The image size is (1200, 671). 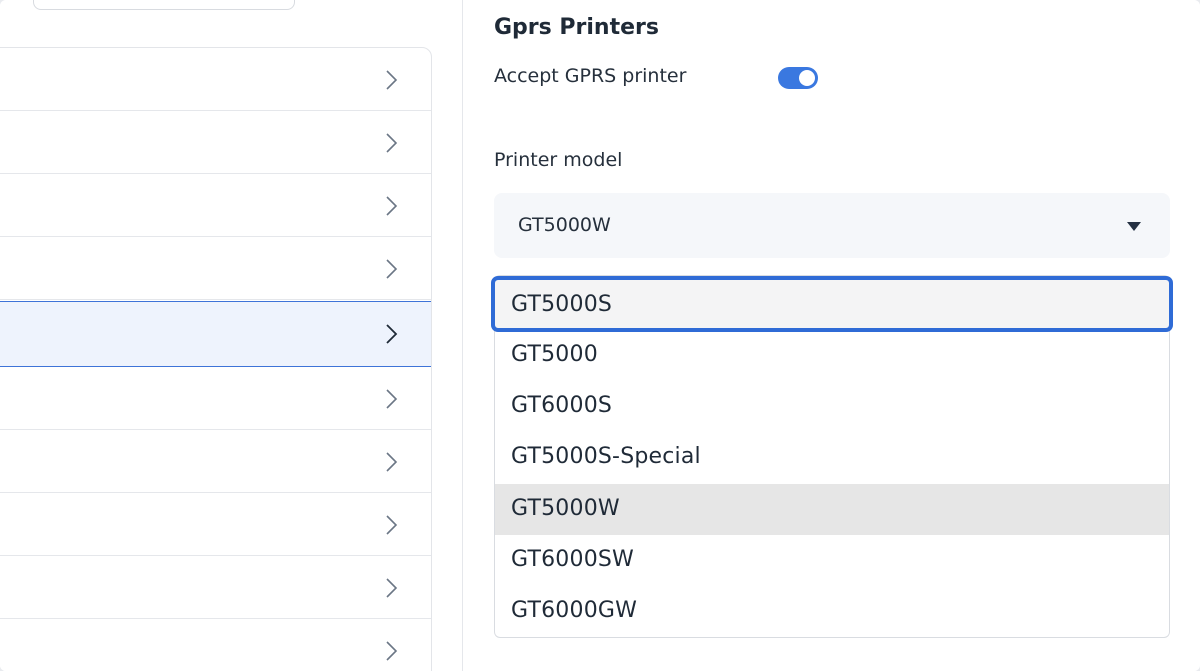 I want to click on accept-gprs-toggle, so click(x=798, y=78).